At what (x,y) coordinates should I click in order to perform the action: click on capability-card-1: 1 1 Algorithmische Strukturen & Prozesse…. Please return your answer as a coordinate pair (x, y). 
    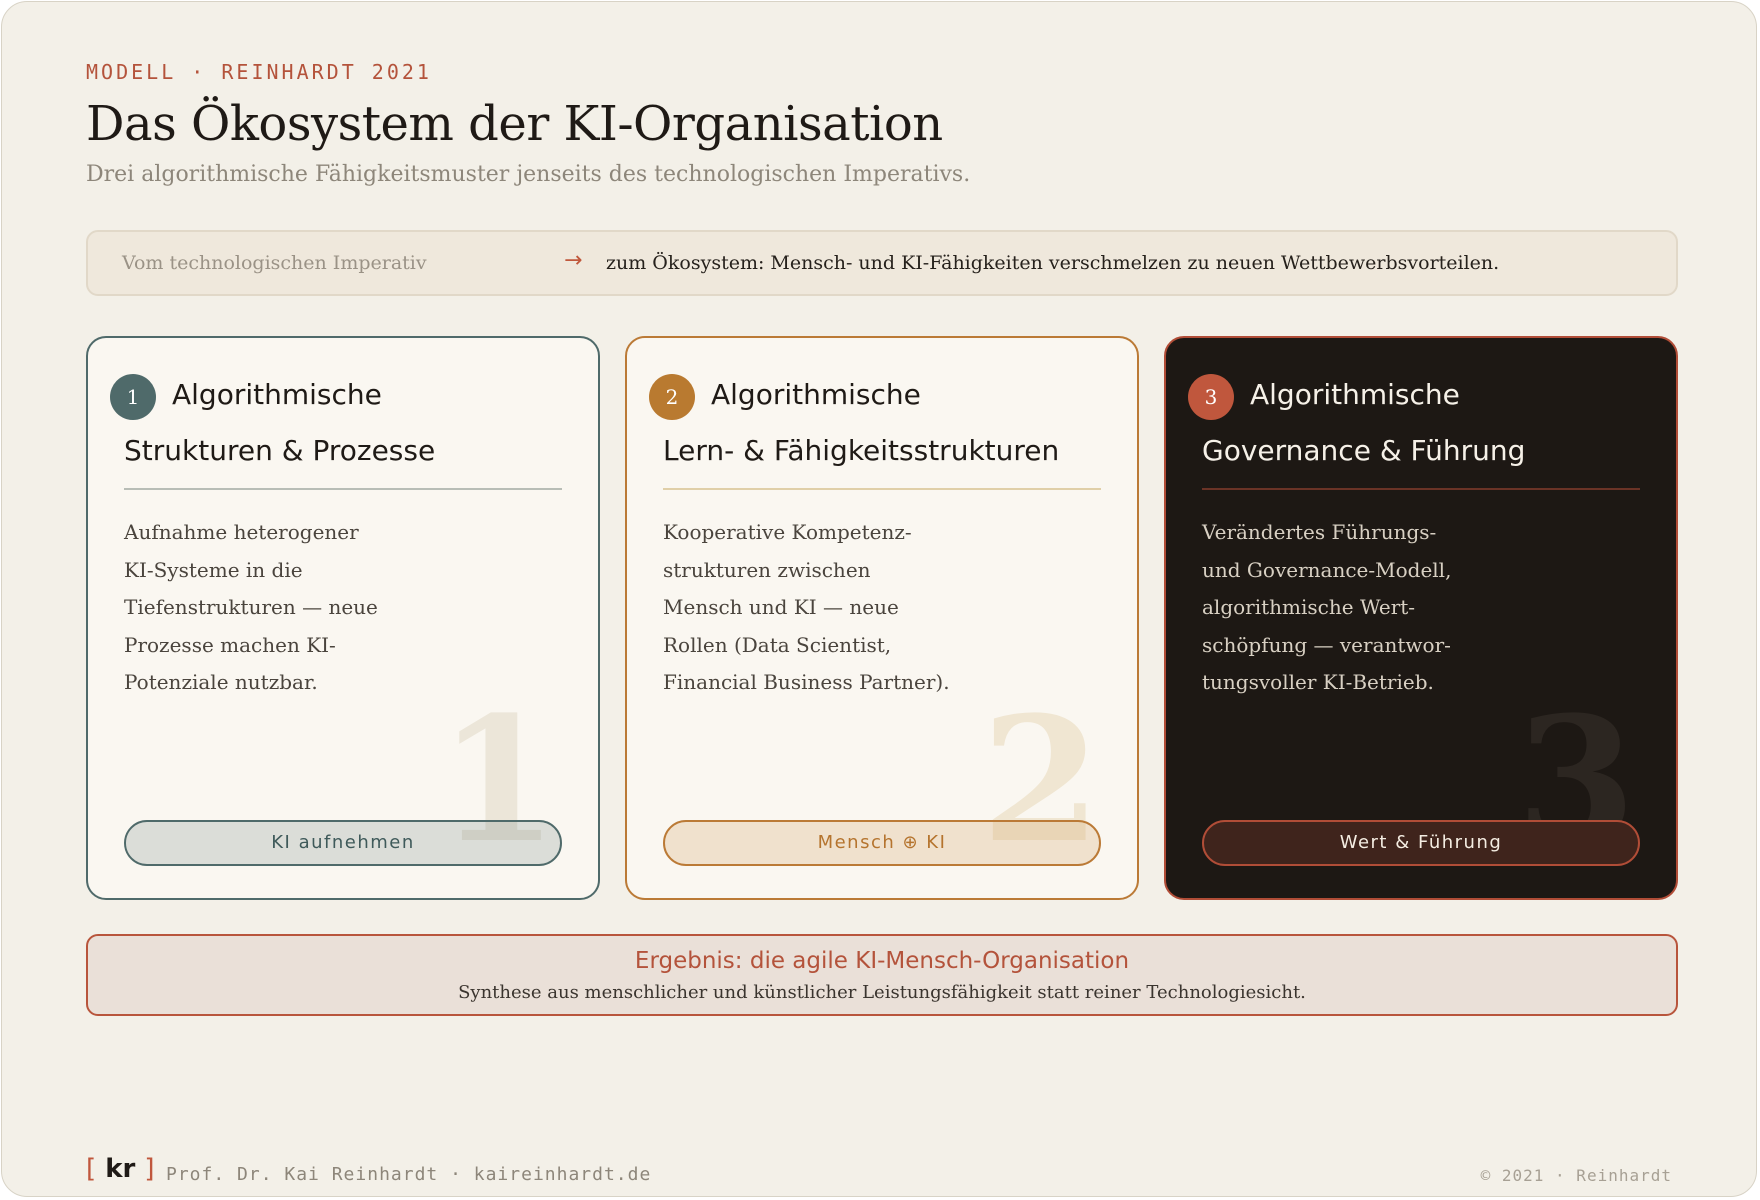
    Looking at the image, I should click on (343, 618).